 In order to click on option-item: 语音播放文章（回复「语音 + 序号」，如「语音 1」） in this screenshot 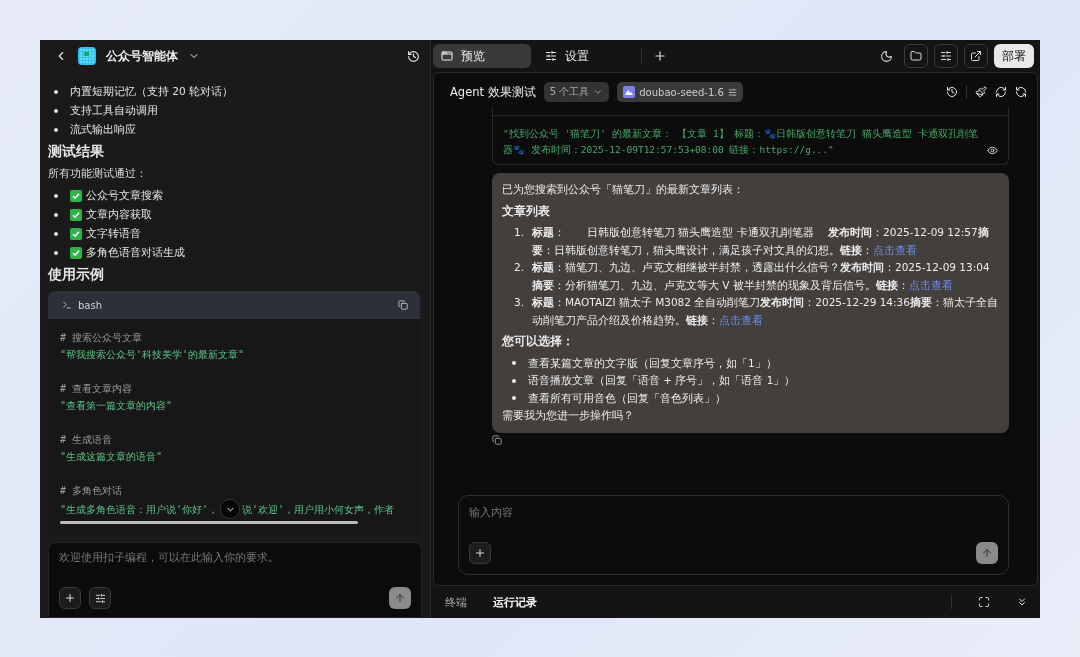, I will do `click(662, 380)`.